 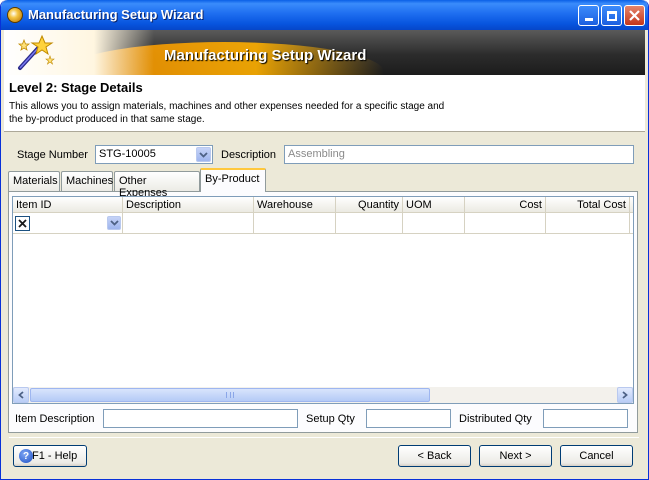 I want to click on close-icon, so click(x=634, y=15).